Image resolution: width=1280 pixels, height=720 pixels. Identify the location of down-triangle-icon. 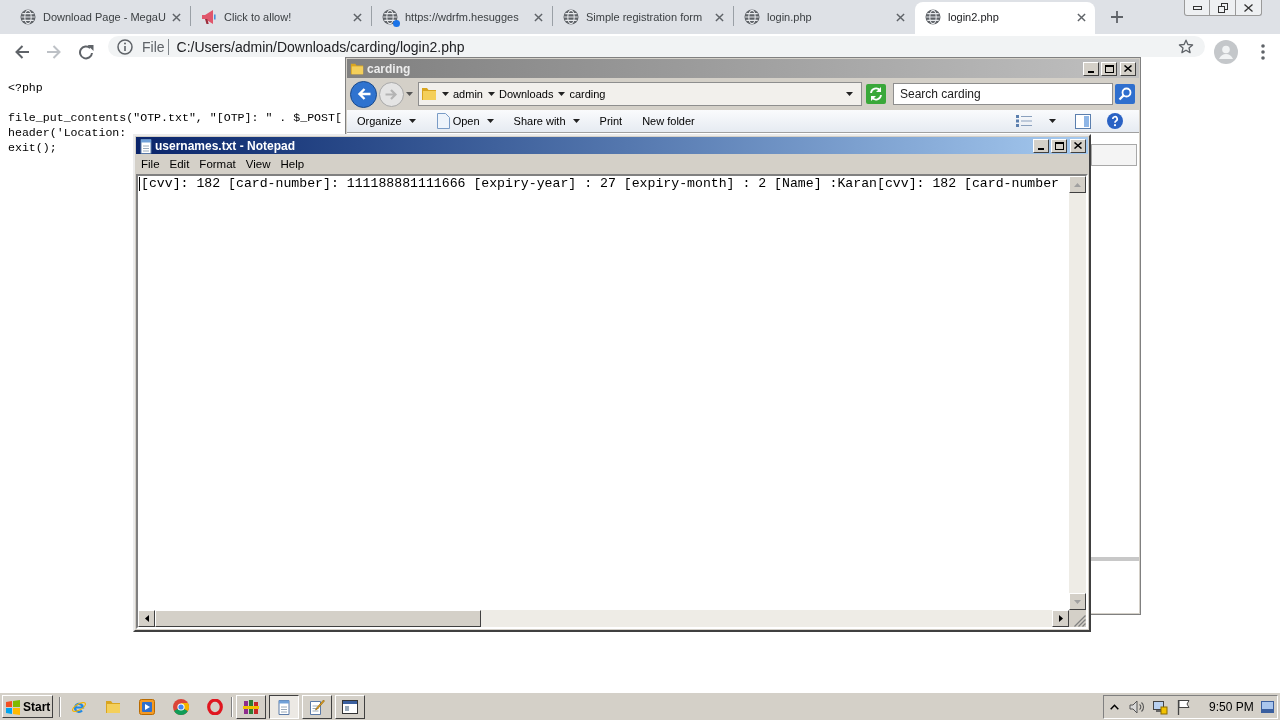
(1077, 601).